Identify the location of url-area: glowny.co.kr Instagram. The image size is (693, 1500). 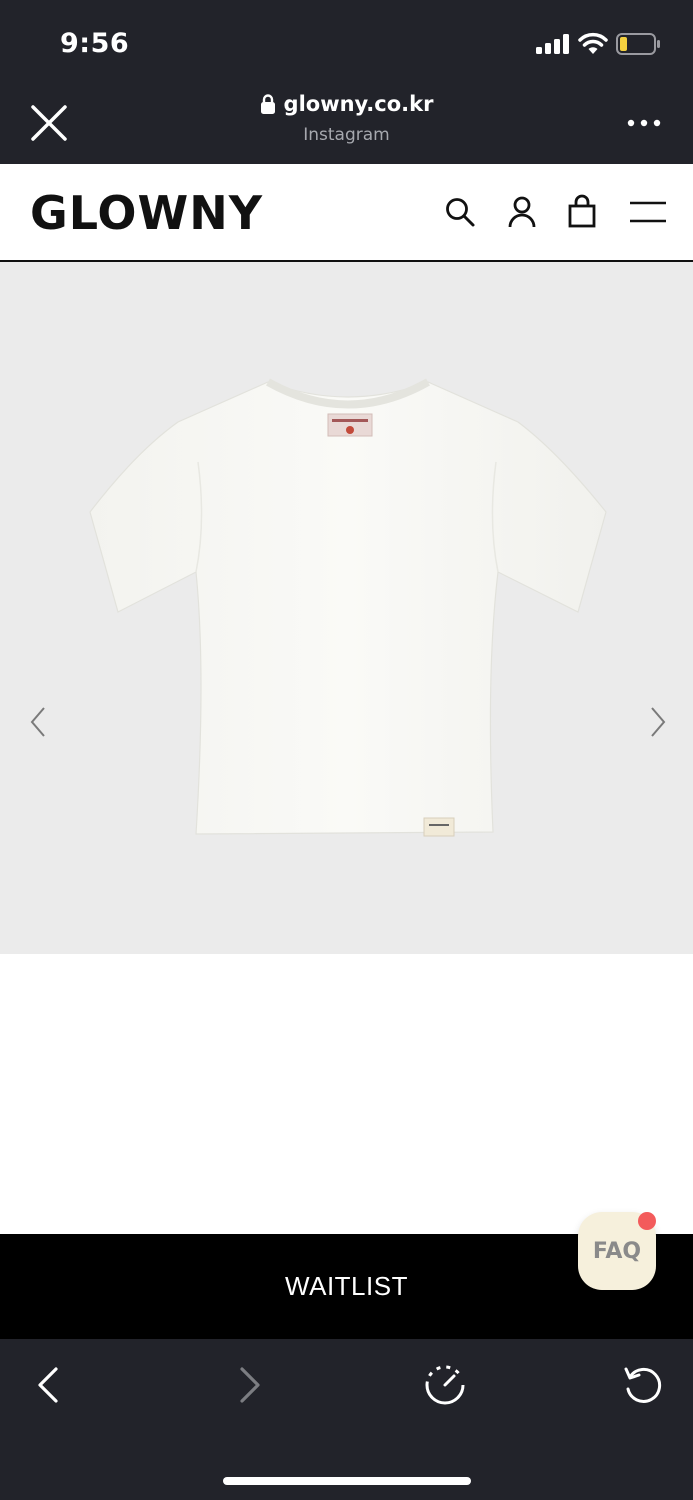
(346, 118).